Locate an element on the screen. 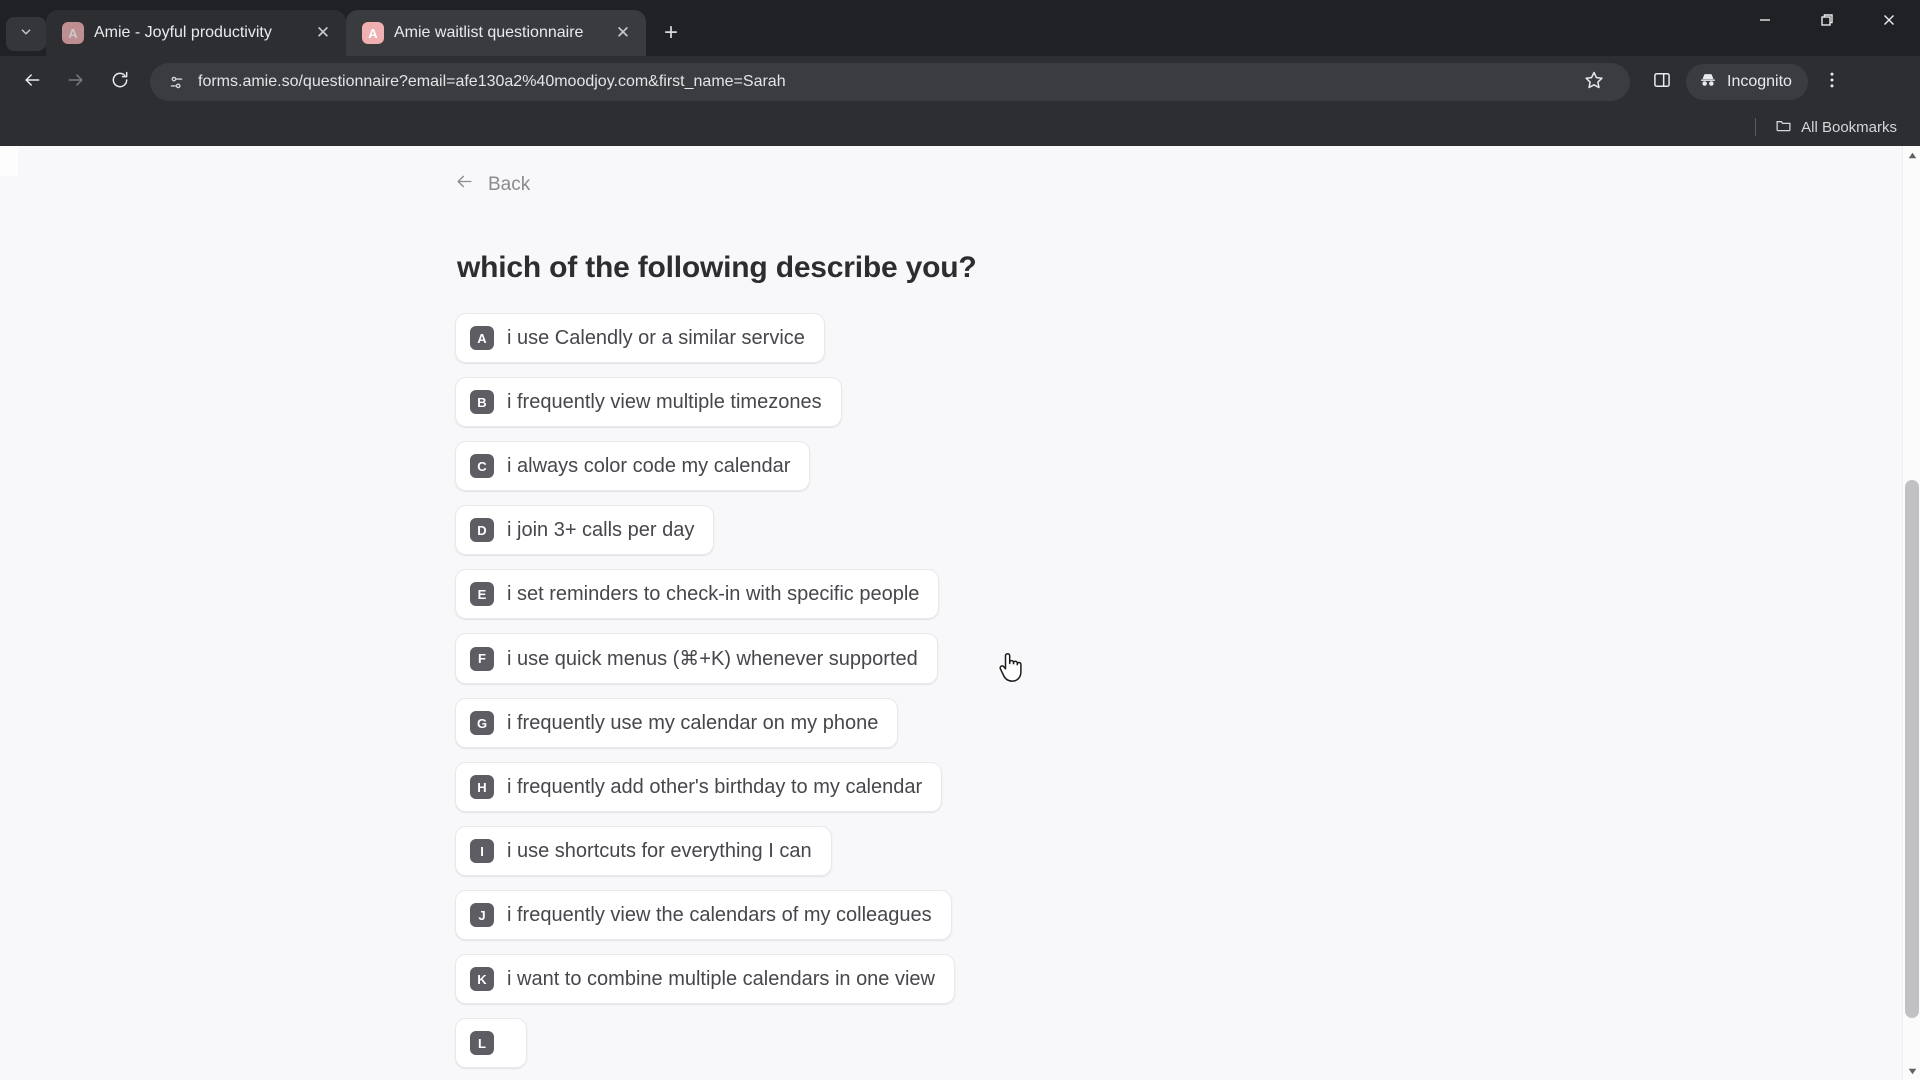 Image resolution: width=1920 pixels, height=1080 pixels. option-label: i use shortcuts for everything I can is located at coordinates (659, 850).